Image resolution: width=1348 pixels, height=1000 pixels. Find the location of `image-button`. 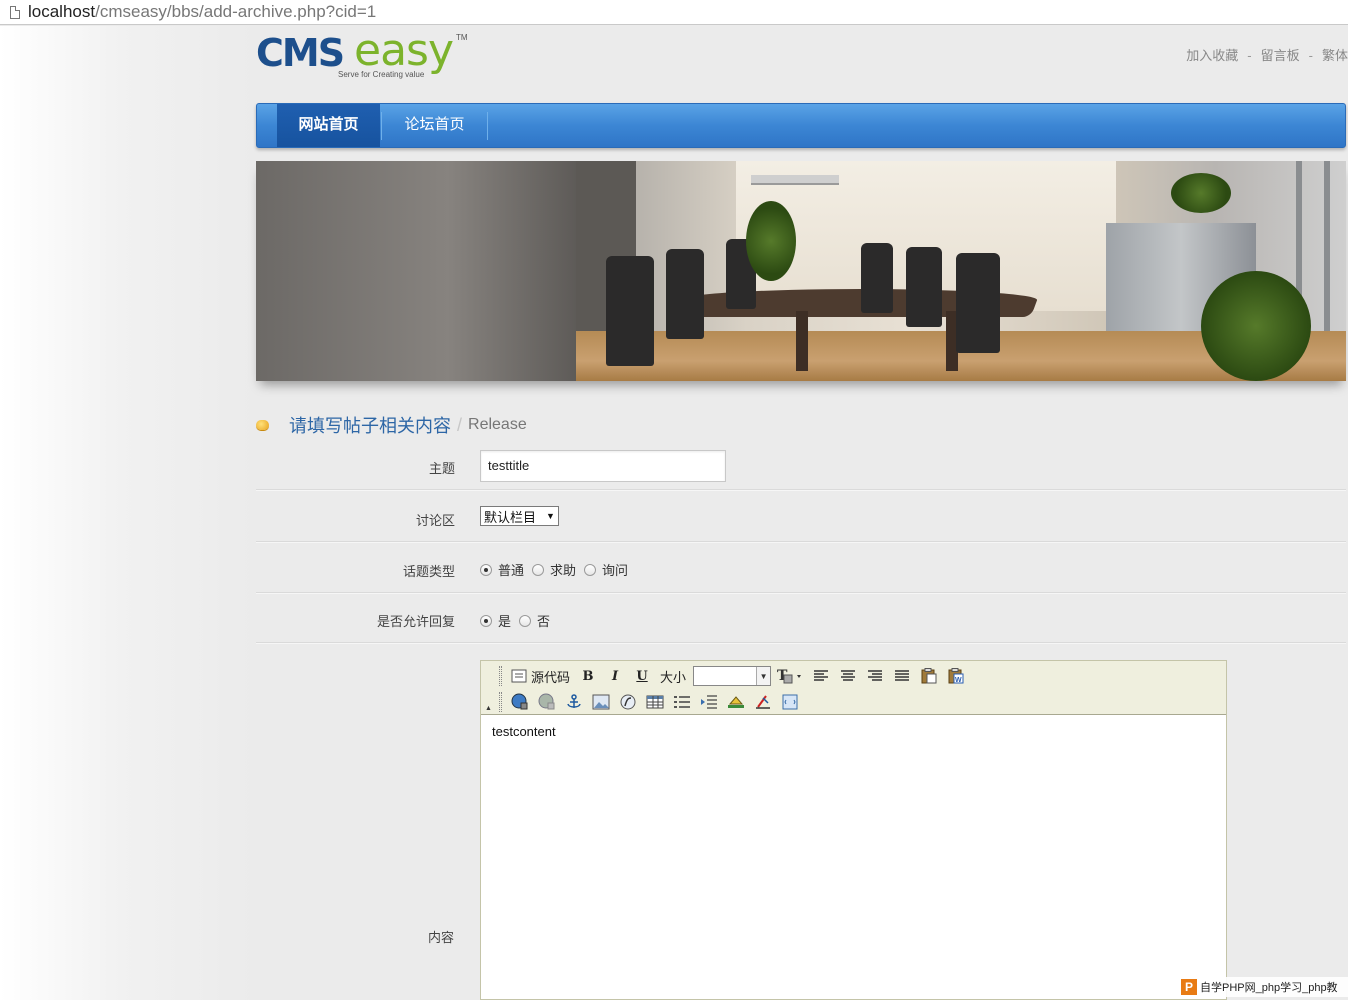

image-button is located at coordinates (601, 702).